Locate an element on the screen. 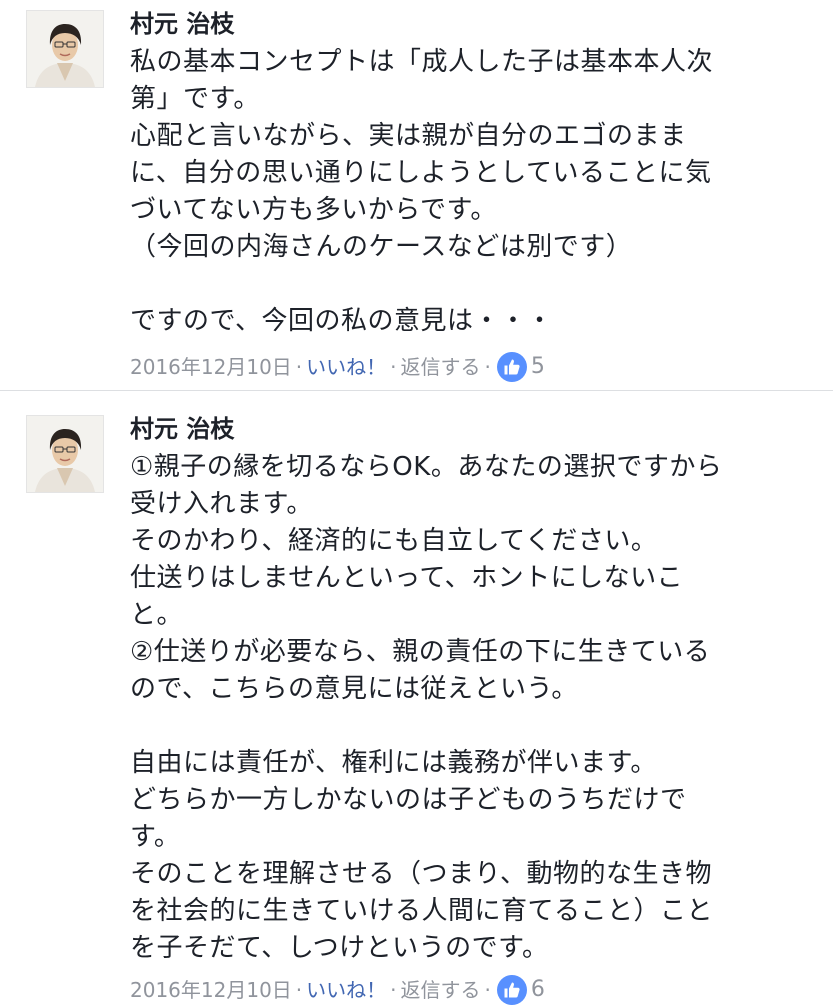 This screenshot has height=1005, width=833. text-line: ですので、今回の私の意見は・・・ is located at coordinates (341, 321).